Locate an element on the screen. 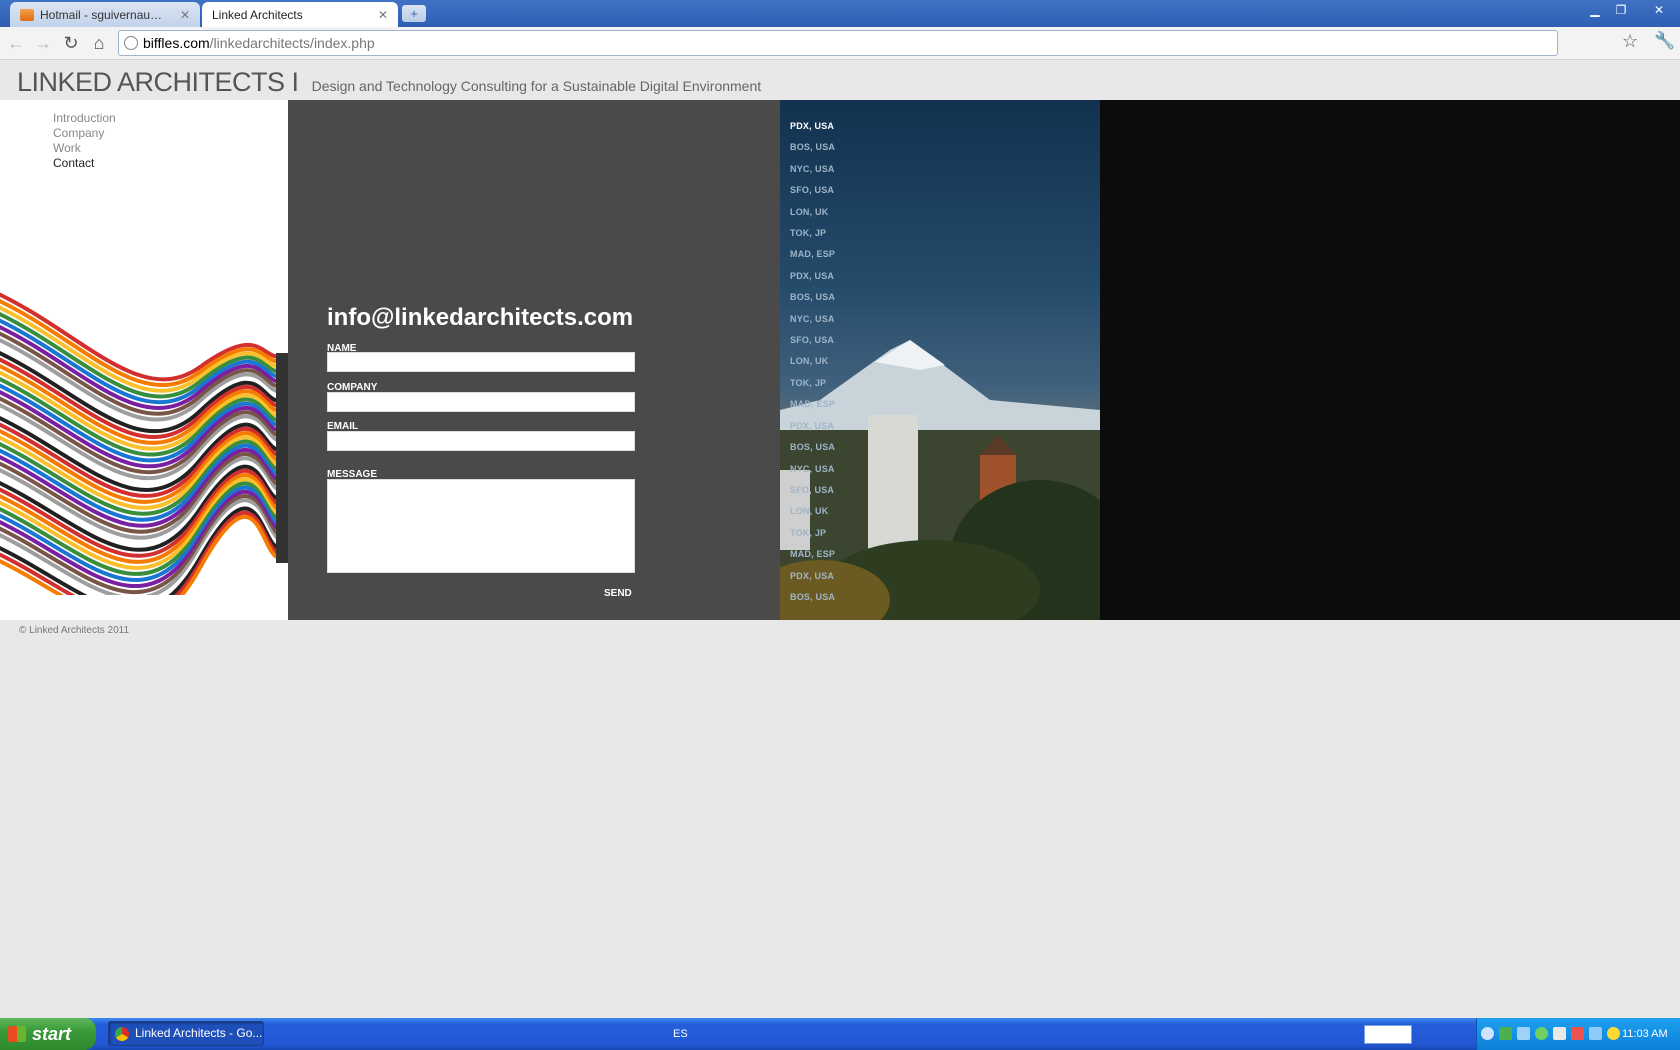 Image resolution: width=1680 pixels, height=1050 pixels. windows-logo-icon is located at coordinates (17, 1034).